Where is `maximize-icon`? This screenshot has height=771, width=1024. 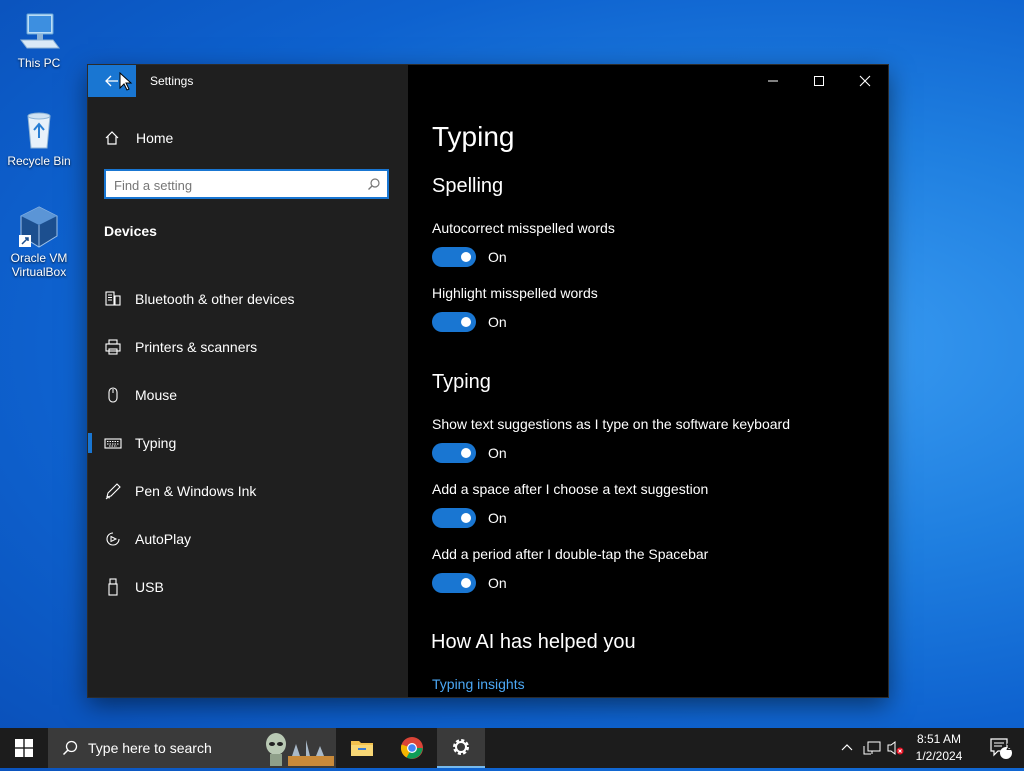 maximize-icon is located at coordinates (819, 81).